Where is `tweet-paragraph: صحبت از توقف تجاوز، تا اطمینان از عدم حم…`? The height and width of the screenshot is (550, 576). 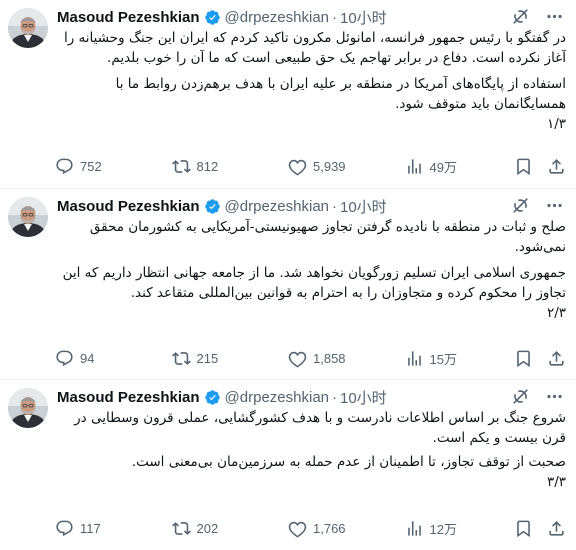
tweet-paragraph: صحبت از توقف تجاوز، تا اطمینان از عدم حم… is located at coordinates (348, 462).